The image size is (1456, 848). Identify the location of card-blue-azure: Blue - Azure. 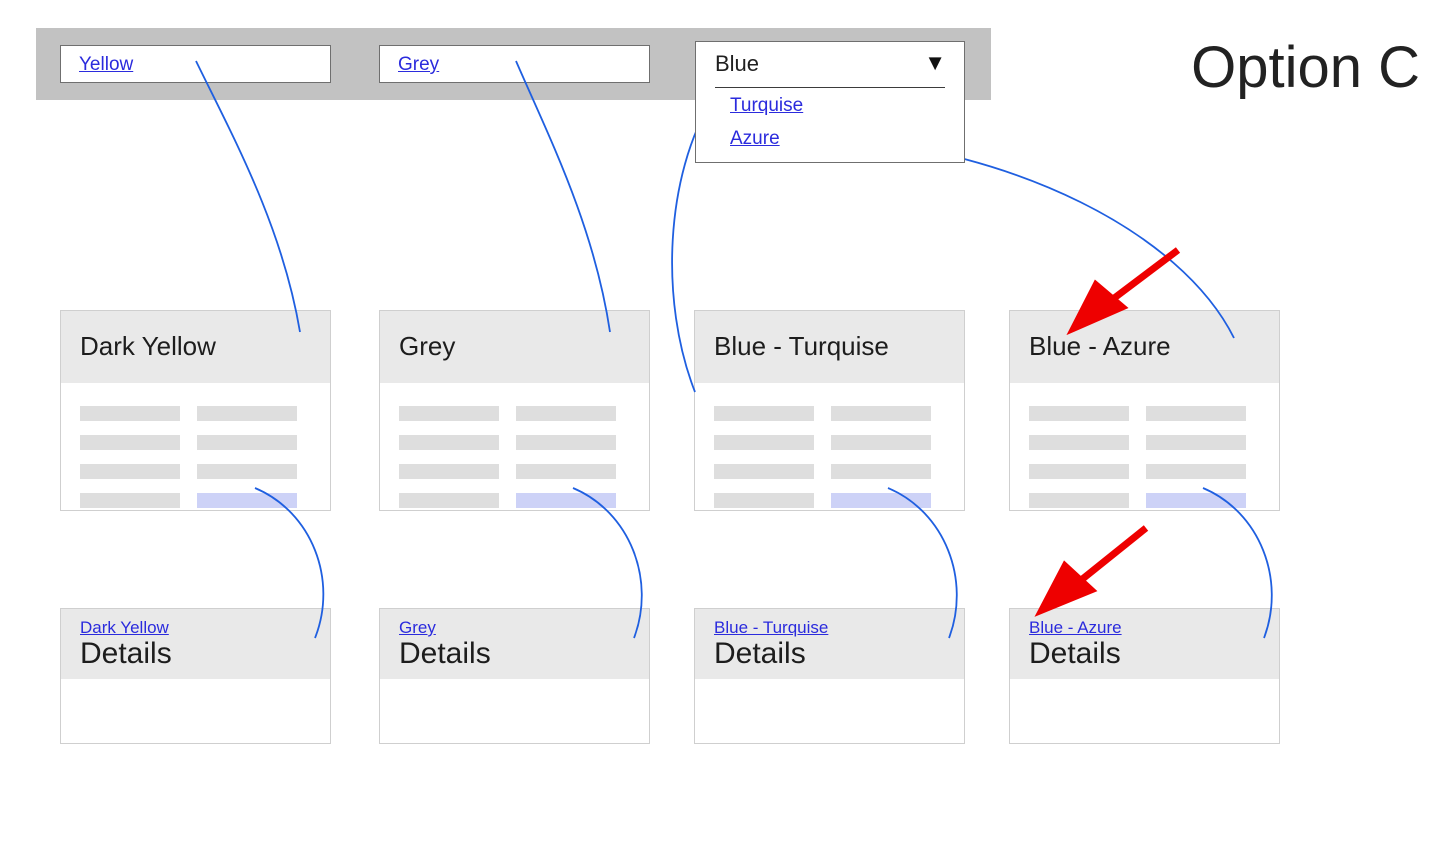
(1144, 410).